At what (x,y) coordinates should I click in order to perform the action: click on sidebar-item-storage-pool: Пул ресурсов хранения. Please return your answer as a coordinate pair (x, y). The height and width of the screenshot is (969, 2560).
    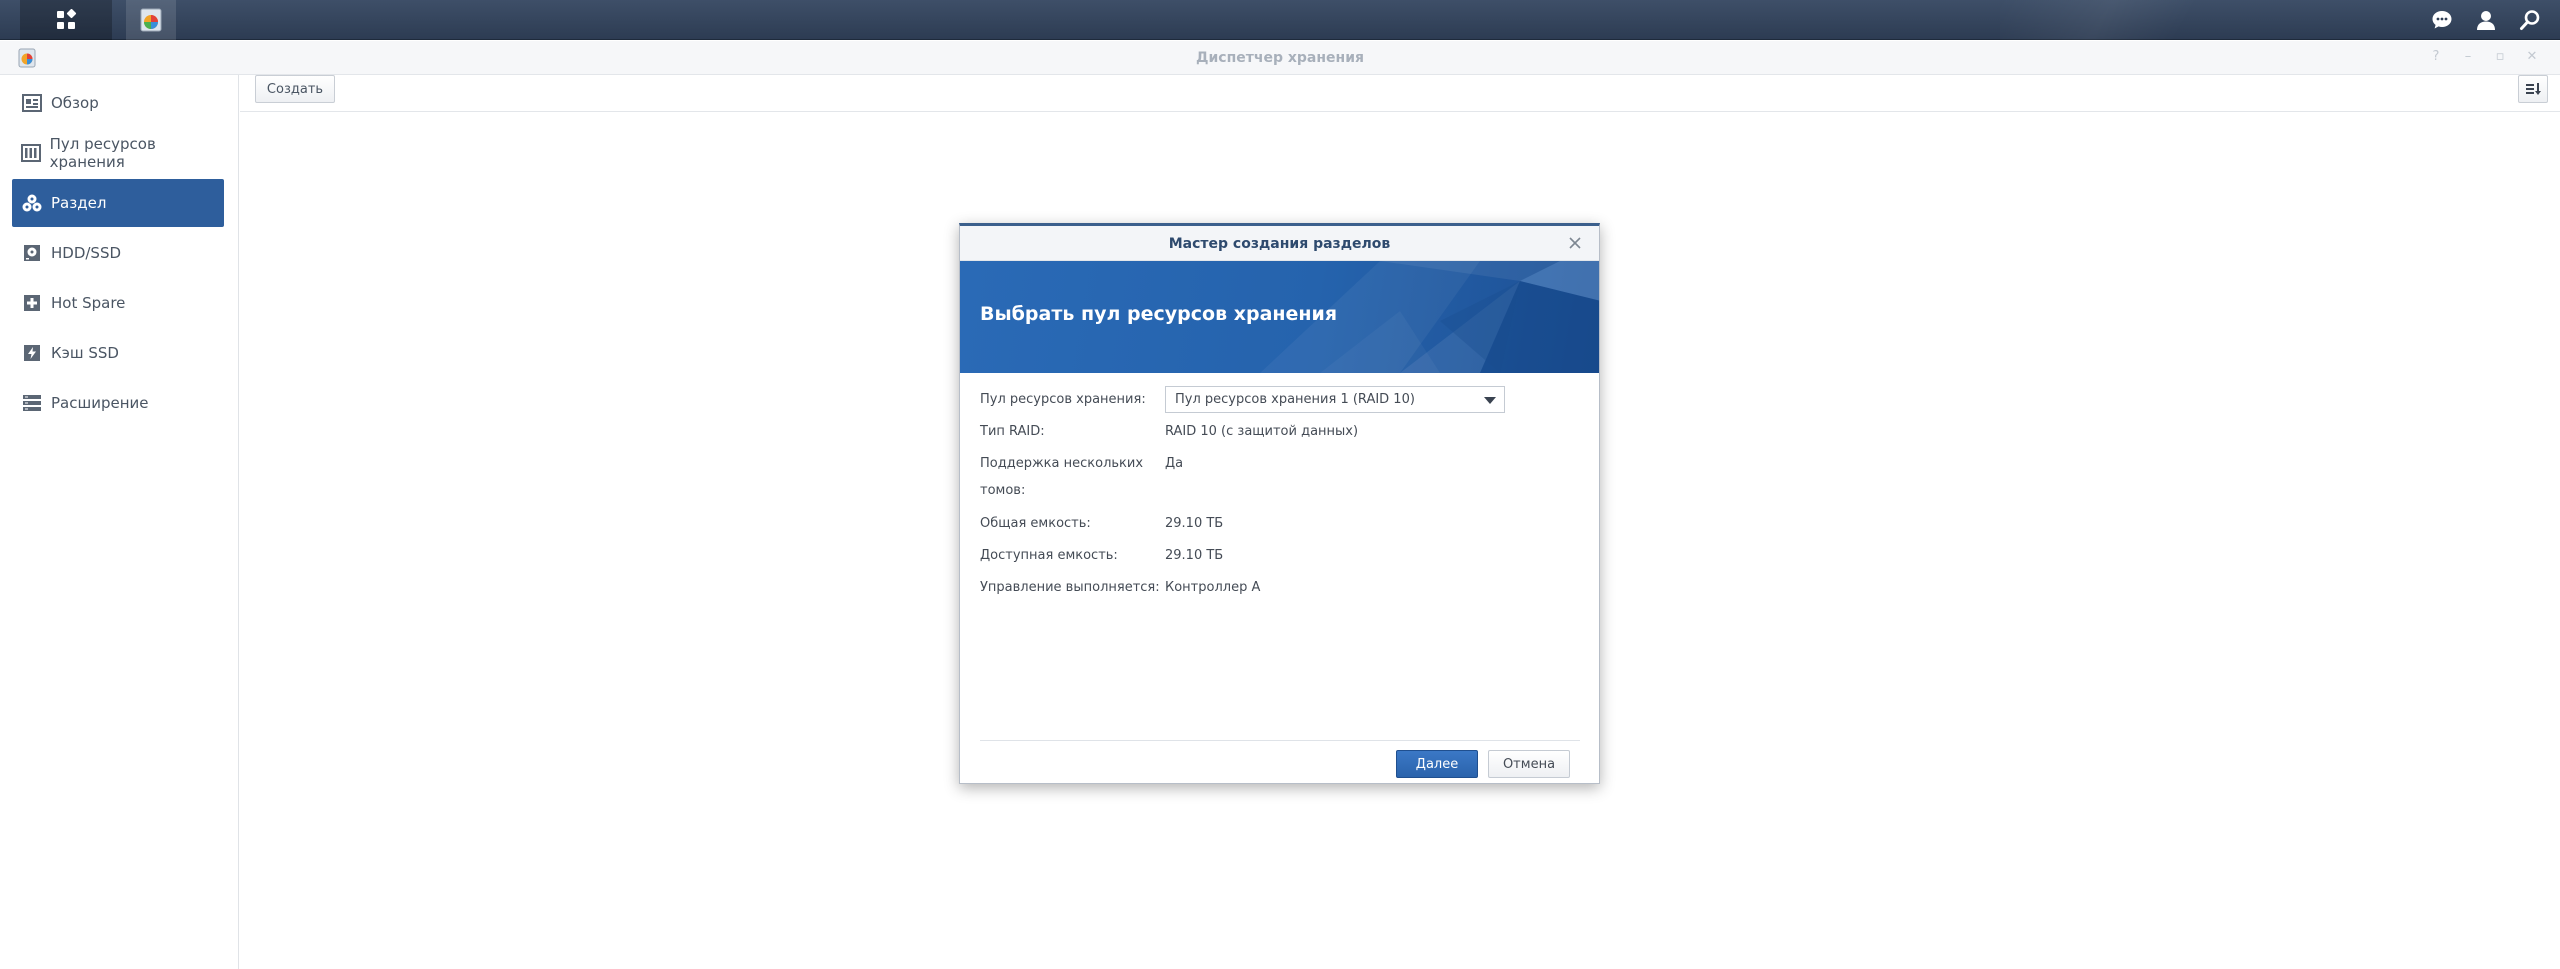
    Looking at the image, I should click on (118, 153).